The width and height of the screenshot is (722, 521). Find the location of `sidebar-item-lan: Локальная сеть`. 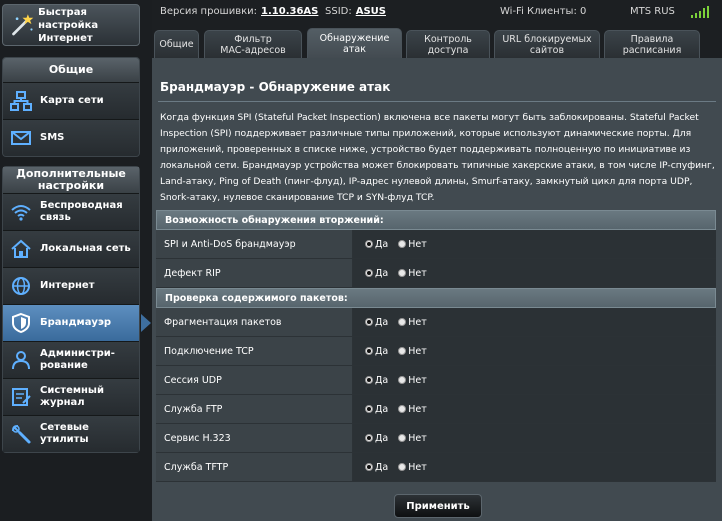

sidebar-item-lan: Локальная сеть is located at coordinates (71, 248).